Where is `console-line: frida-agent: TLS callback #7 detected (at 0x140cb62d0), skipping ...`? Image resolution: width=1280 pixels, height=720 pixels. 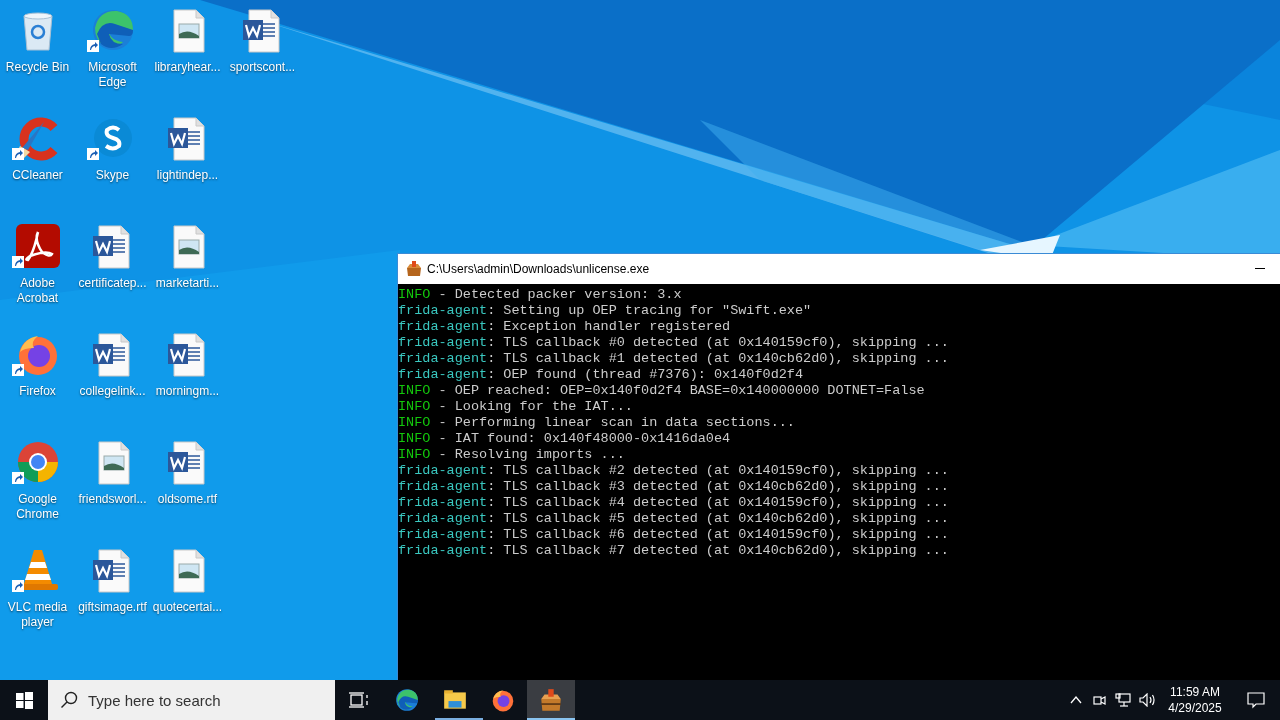
console-line: frida-agent: TLS callback #7 detected (at 0x140cb62d0), skipping ... is located at coordinates (674, 551).